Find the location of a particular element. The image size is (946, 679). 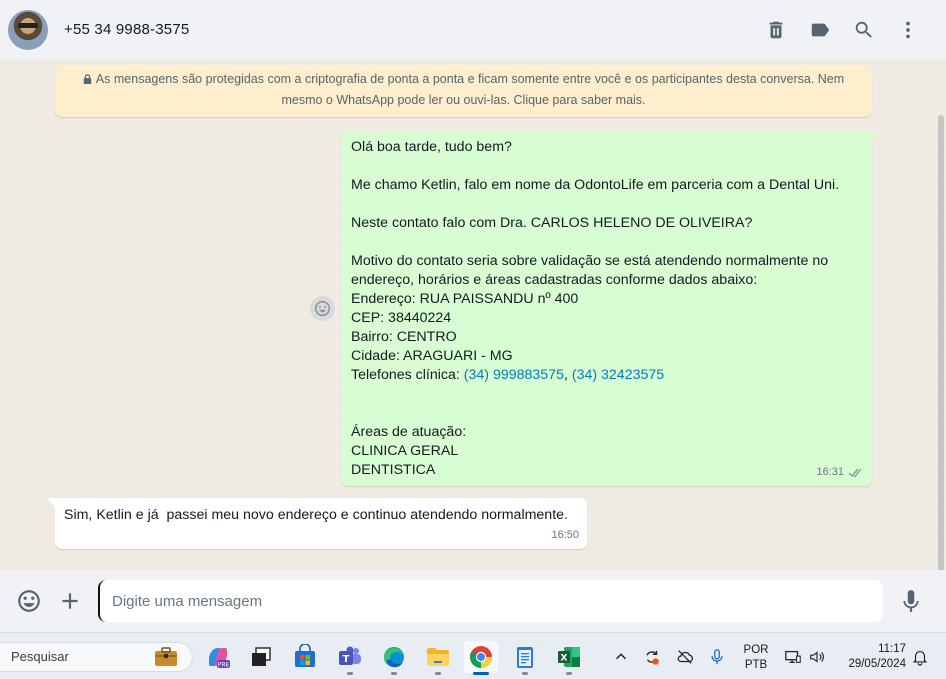

microphone-icon is located at coordinates (911, 601).